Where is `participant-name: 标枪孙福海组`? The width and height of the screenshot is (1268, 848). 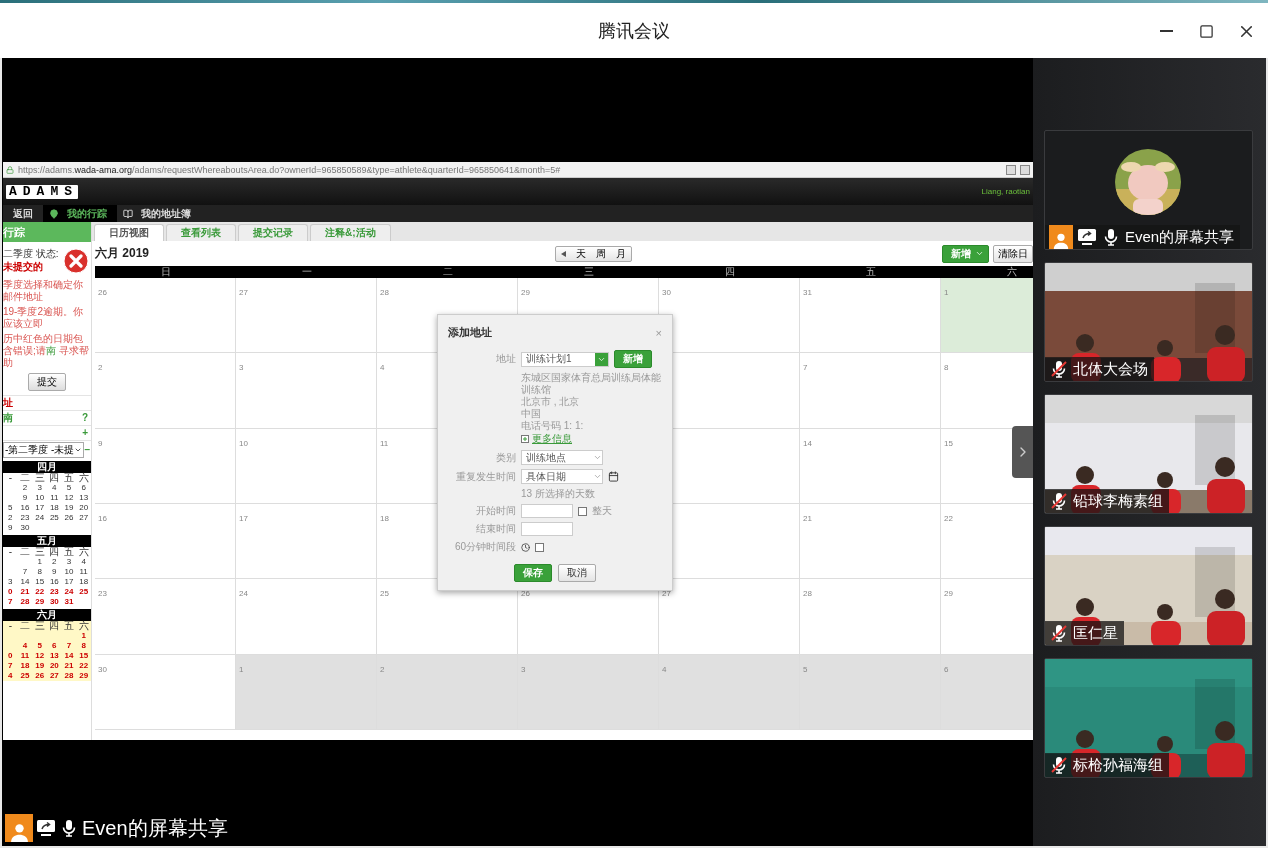
participant-name: 标枪孙福海组 is located at coordinates (1118, 765).